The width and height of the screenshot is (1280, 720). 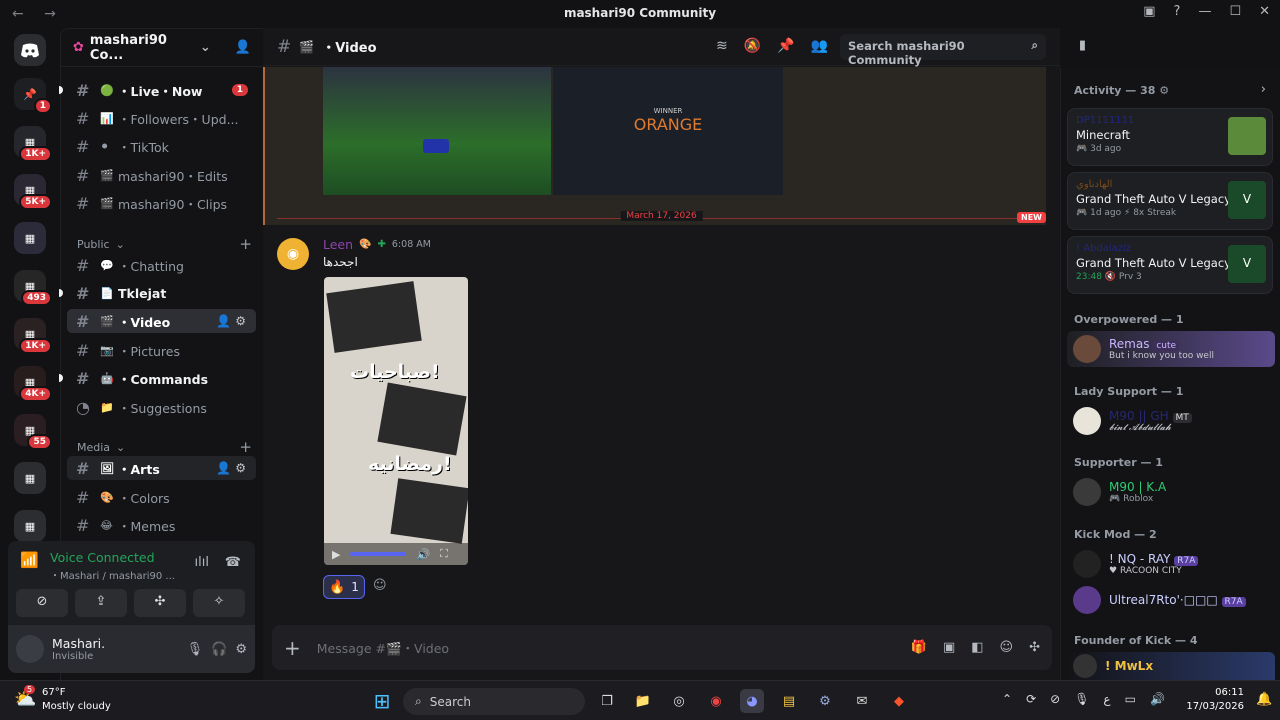 I want to click on member-row: ! MwLx, so click(x=1171, y=666).